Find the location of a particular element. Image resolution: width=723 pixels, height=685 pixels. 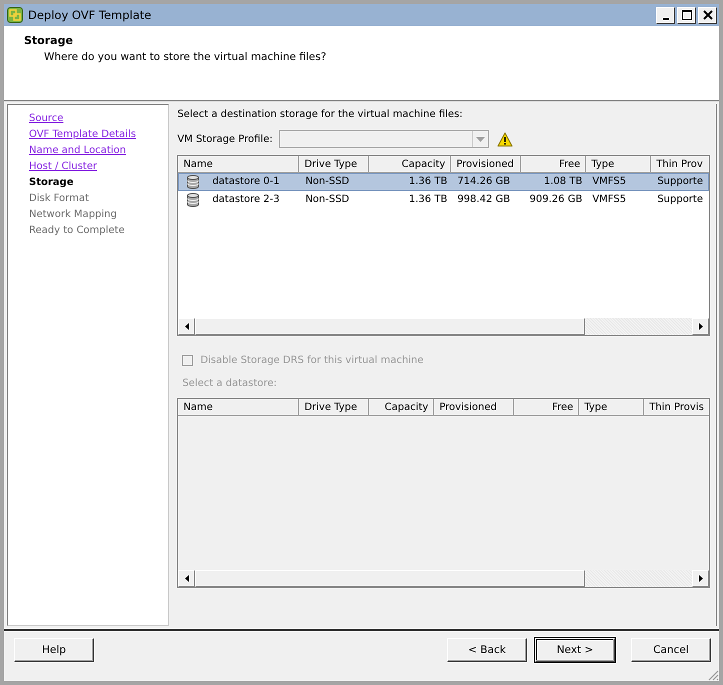

step-link: Host / Cluster is located at coordinates (98, 167).